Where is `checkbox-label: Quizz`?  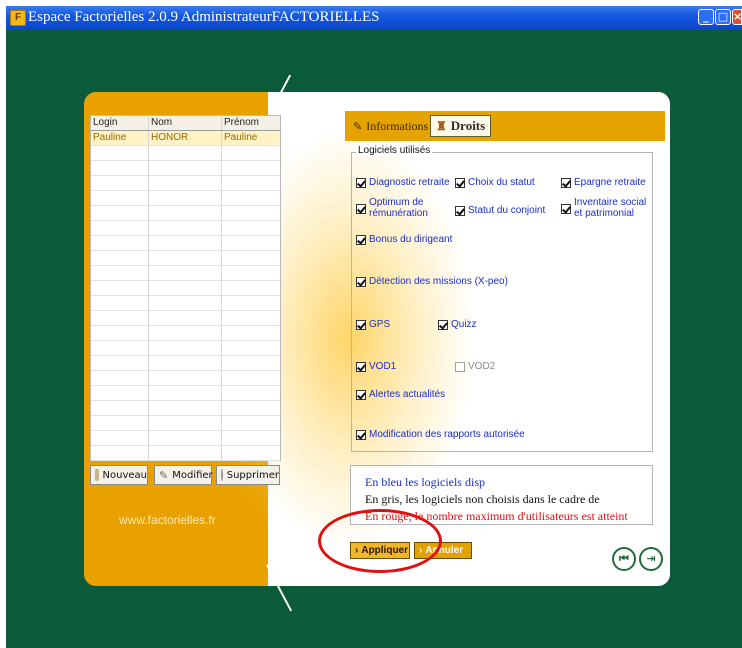 checkbox-label: Quizz is located at coordinates (464, 324).